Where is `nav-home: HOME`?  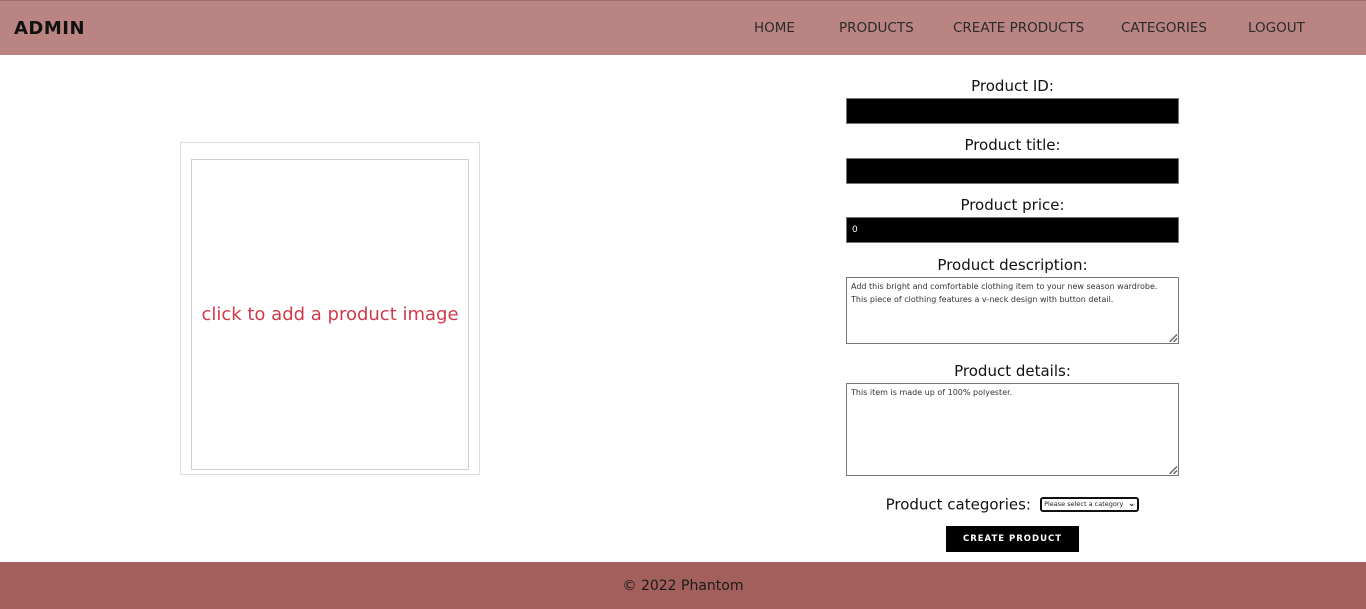
nav-home: HOME is located at coordinates (774, 28).